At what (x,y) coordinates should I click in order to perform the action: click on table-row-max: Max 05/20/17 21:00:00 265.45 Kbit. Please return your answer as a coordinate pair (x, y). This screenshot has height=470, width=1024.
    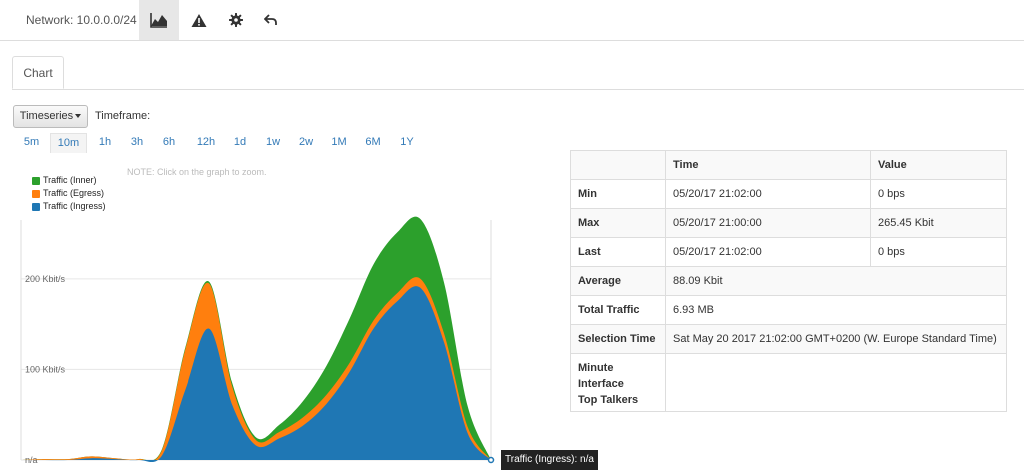
    Looking at the image, I should click on (788, 223).